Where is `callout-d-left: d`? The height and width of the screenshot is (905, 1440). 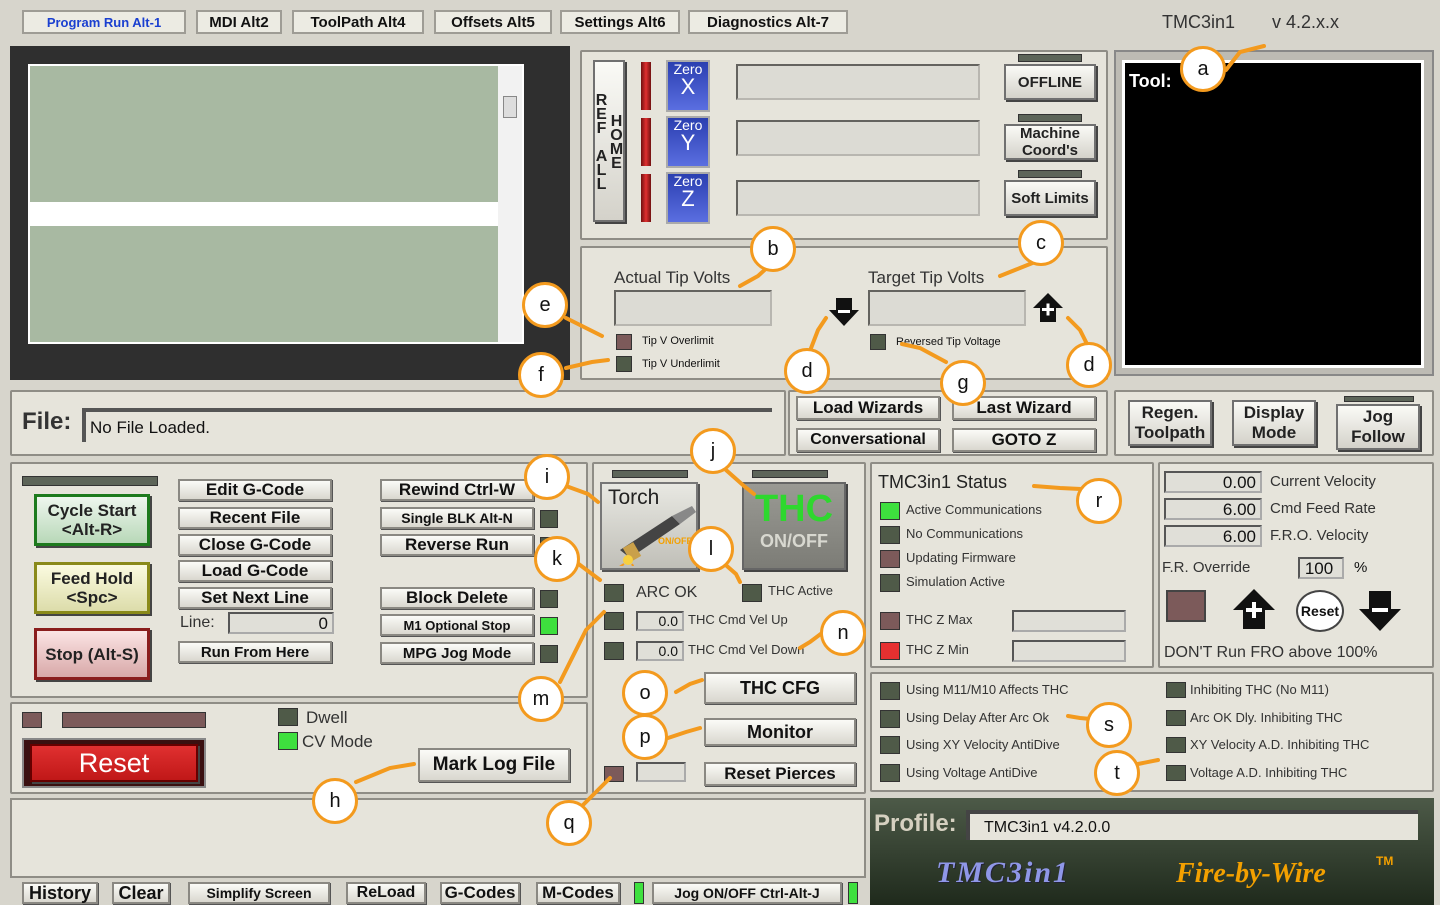 callout-d-left: d is located at coordinates (807, 371).